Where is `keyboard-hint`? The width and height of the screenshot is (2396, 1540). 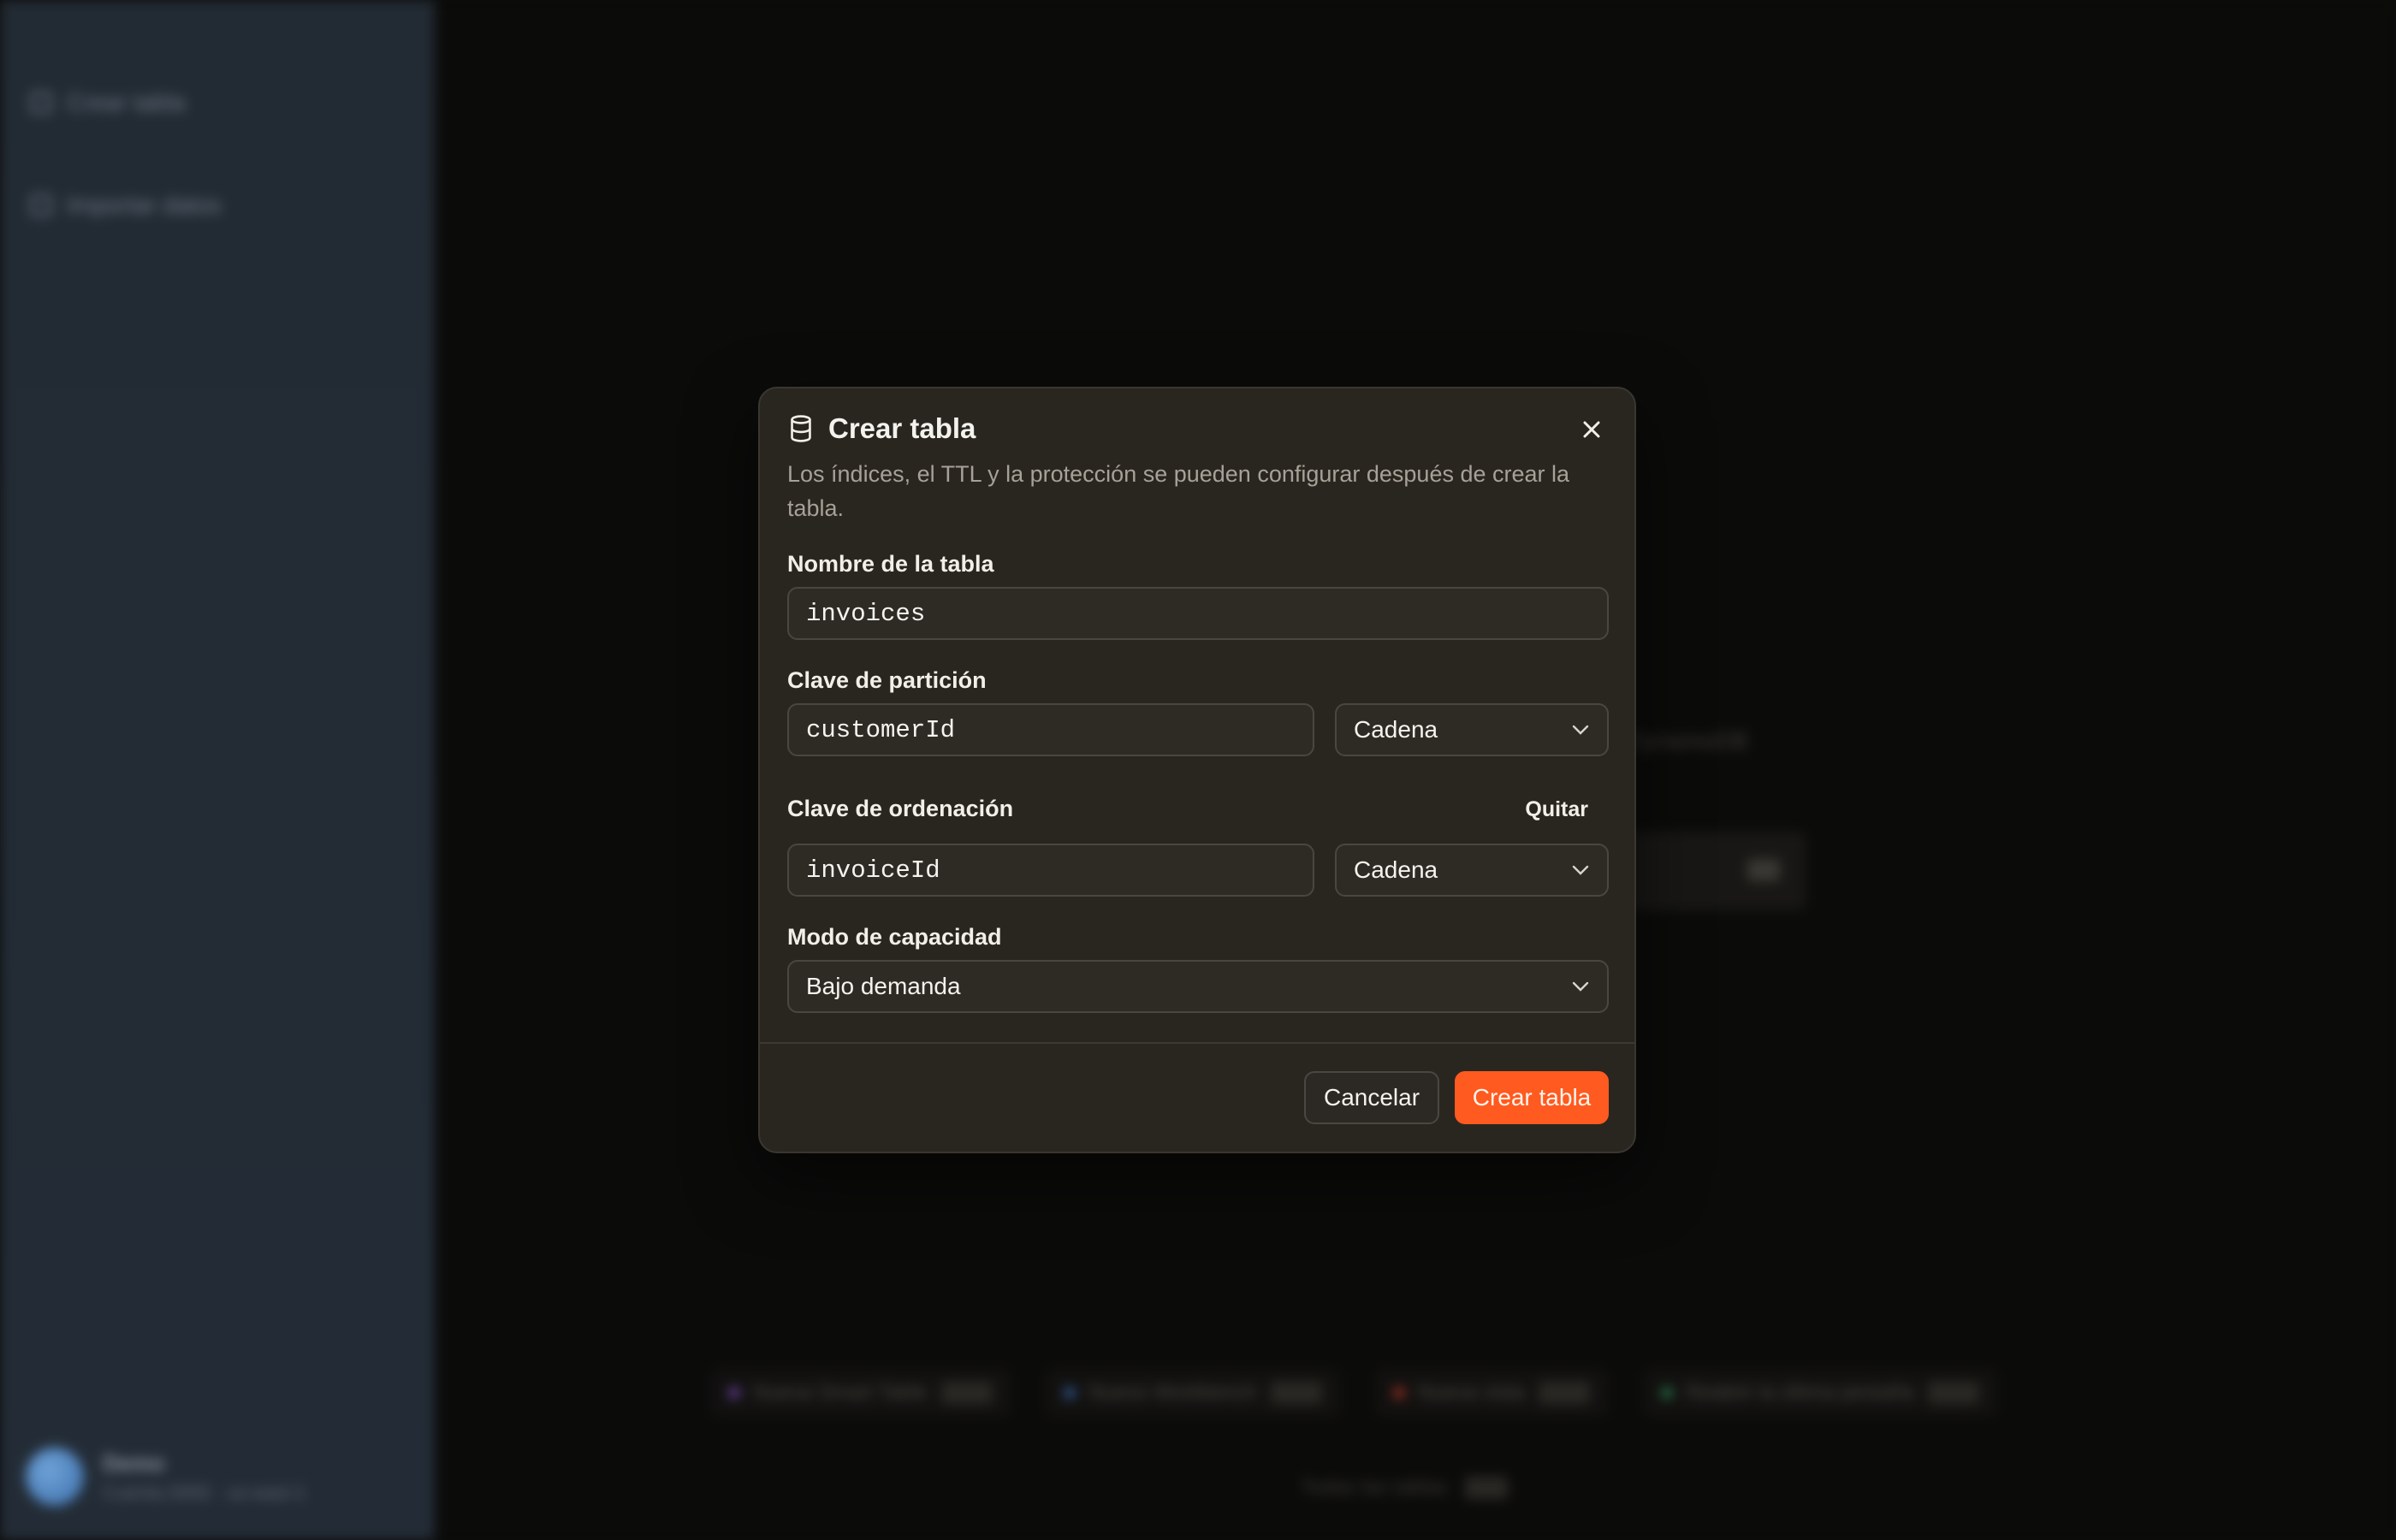
keyboard-hint is located at coordinates (1764, 870).